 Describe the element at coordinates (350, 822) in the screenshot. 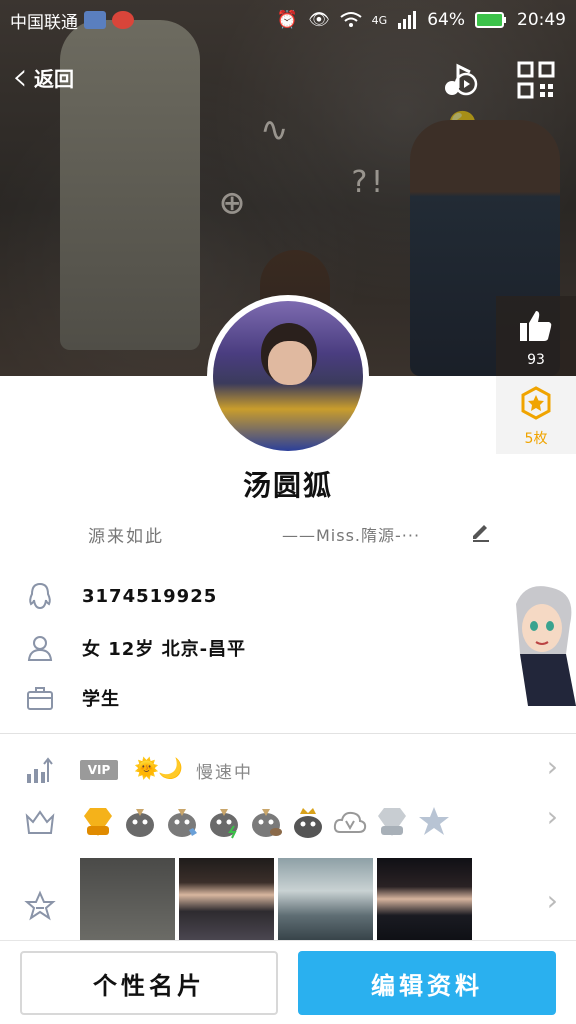

I see `cloud-v-icon` at that location.